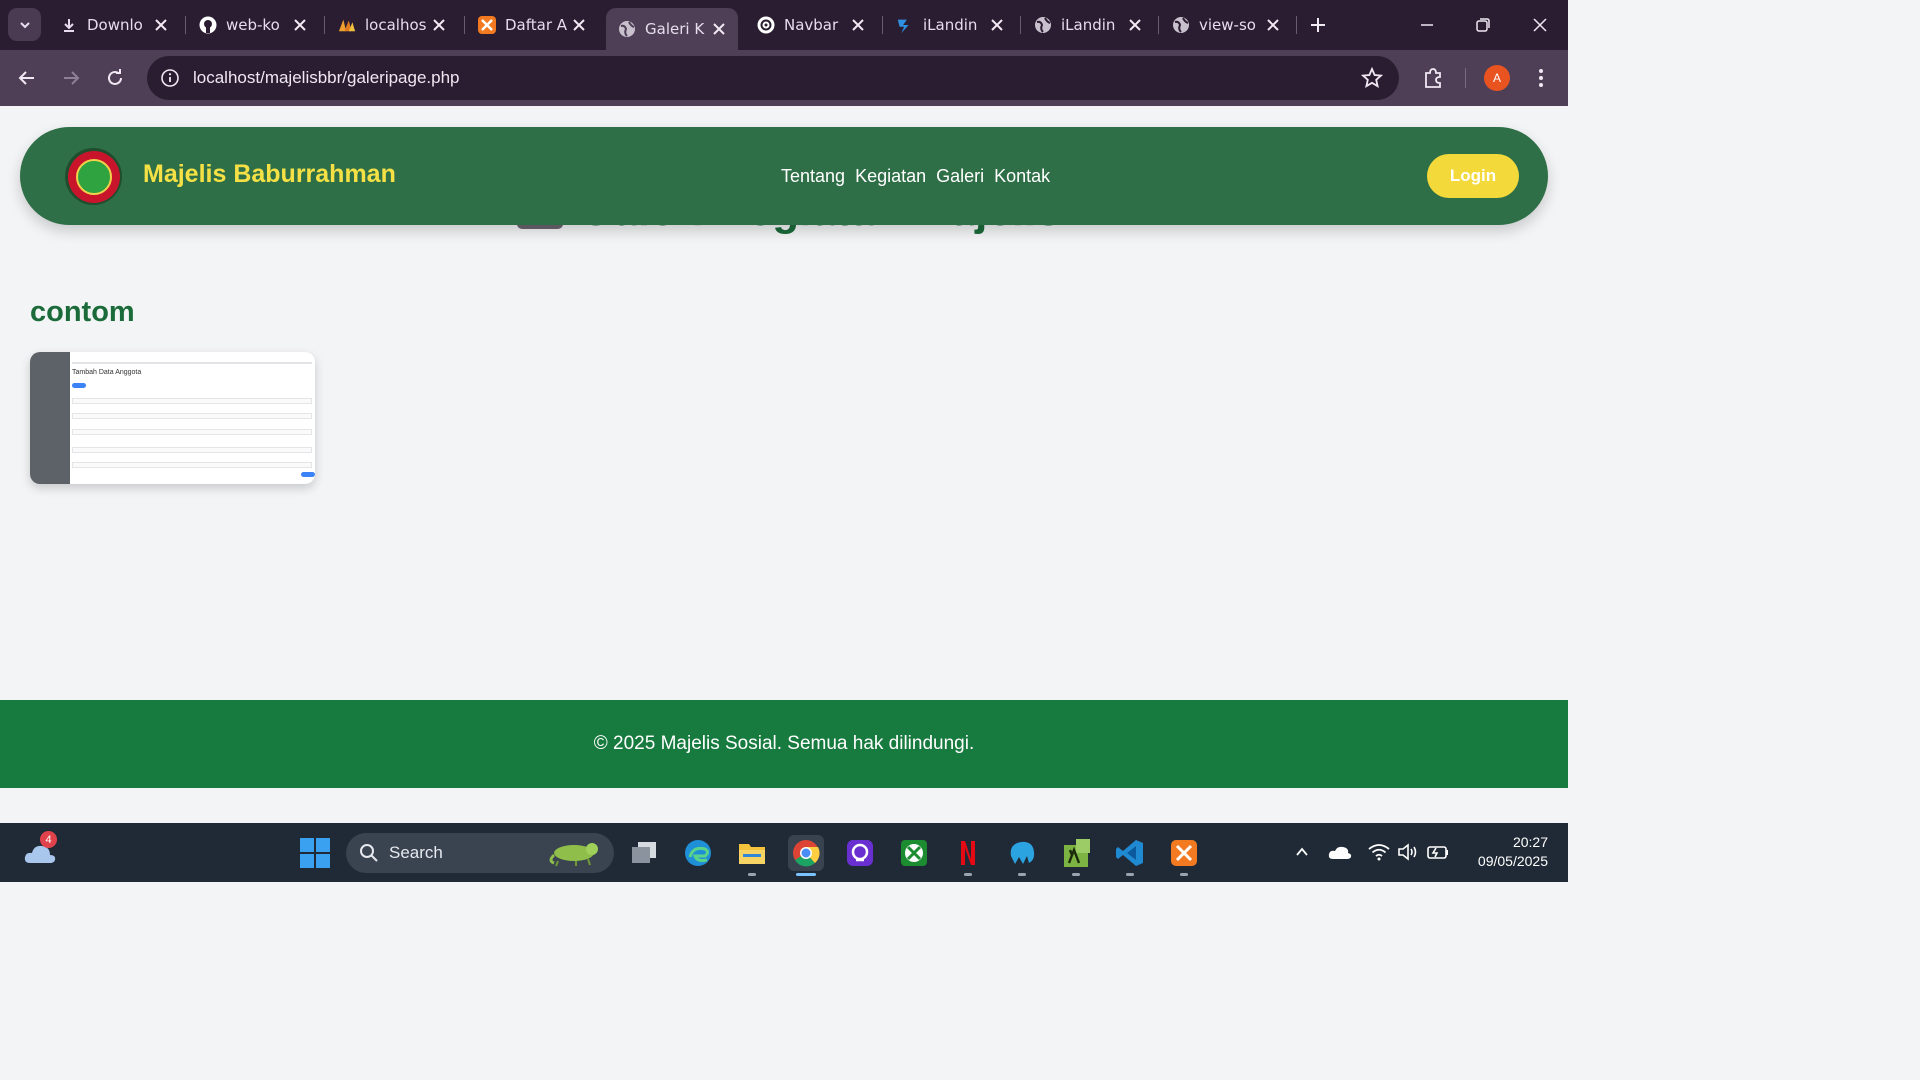  What do you see at coordinates (806, 855) in the screenshot?
I see `chrome-icon` at bounding box center [806, 855].